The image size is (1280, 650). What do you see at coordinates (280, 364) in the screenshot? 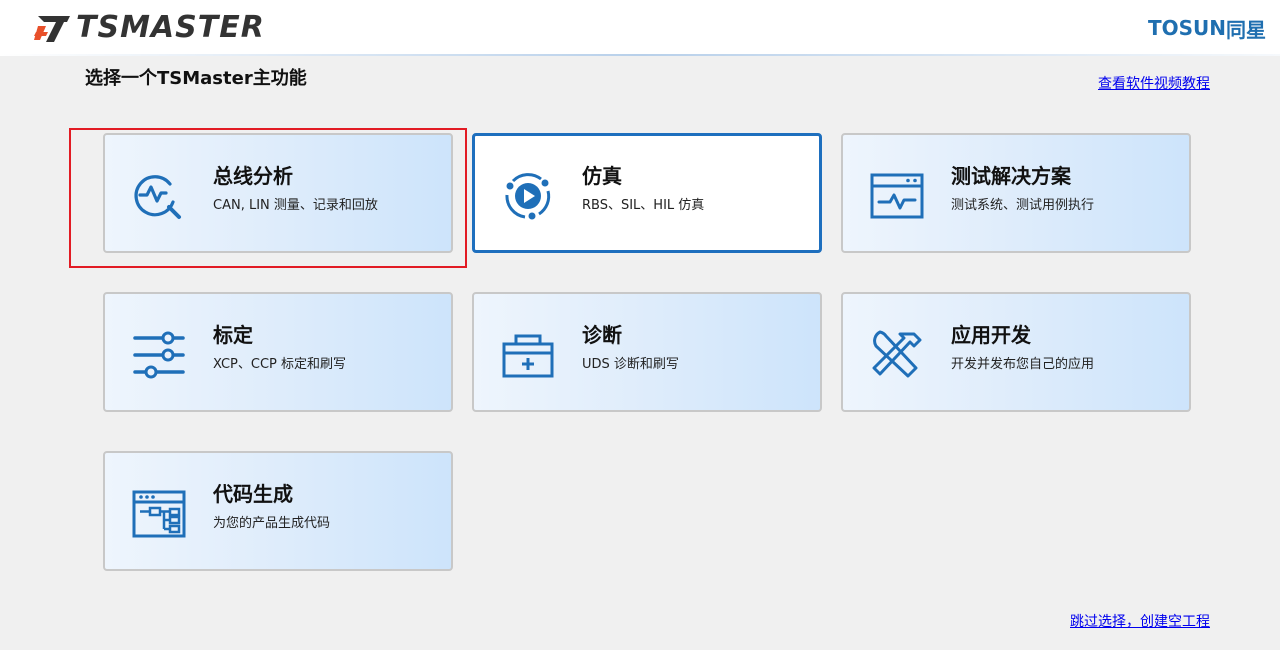
I see `card-subtitle: XCP、CCP 标定和刷写` at bounding box center [280, 364].